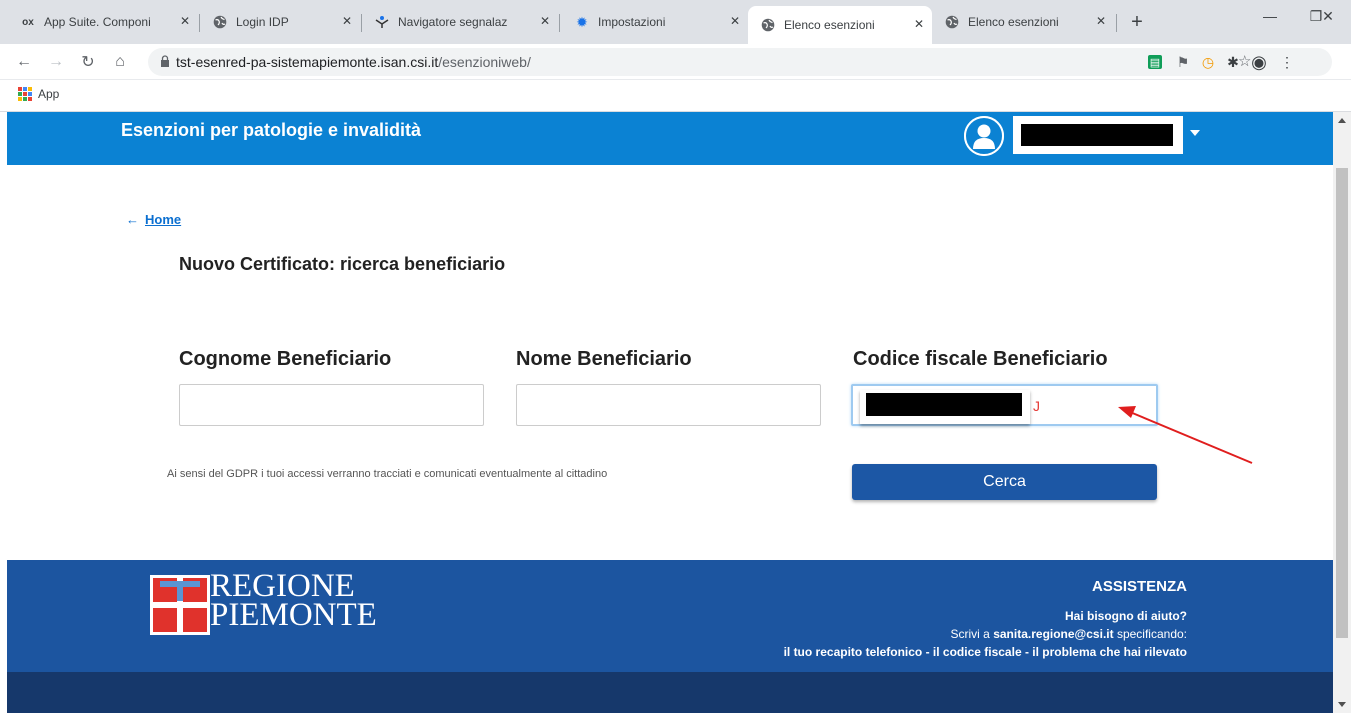  Describe the element at coordinates (1139, 586) in the screenshot. I see `assistance-title: ASSISTENZA` at that location.